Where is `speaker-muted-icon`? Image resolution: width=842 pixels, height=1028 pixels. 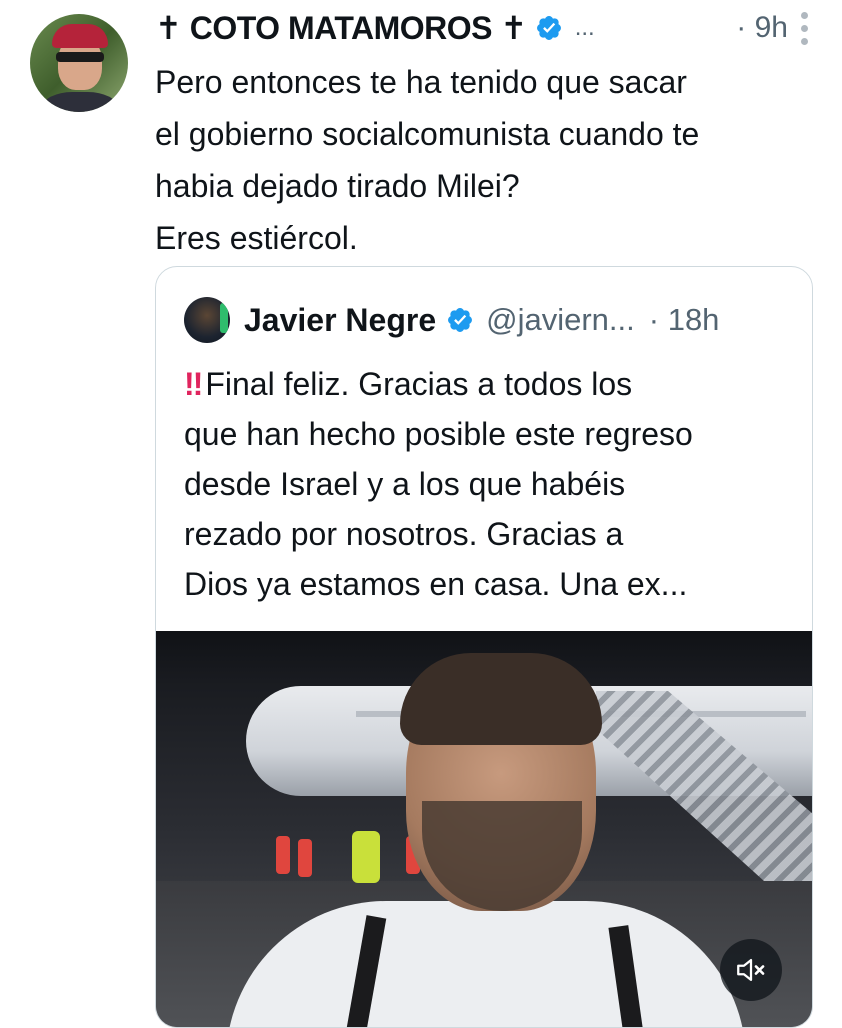
speaker-muted-icon is located at coordinates (751, 970).